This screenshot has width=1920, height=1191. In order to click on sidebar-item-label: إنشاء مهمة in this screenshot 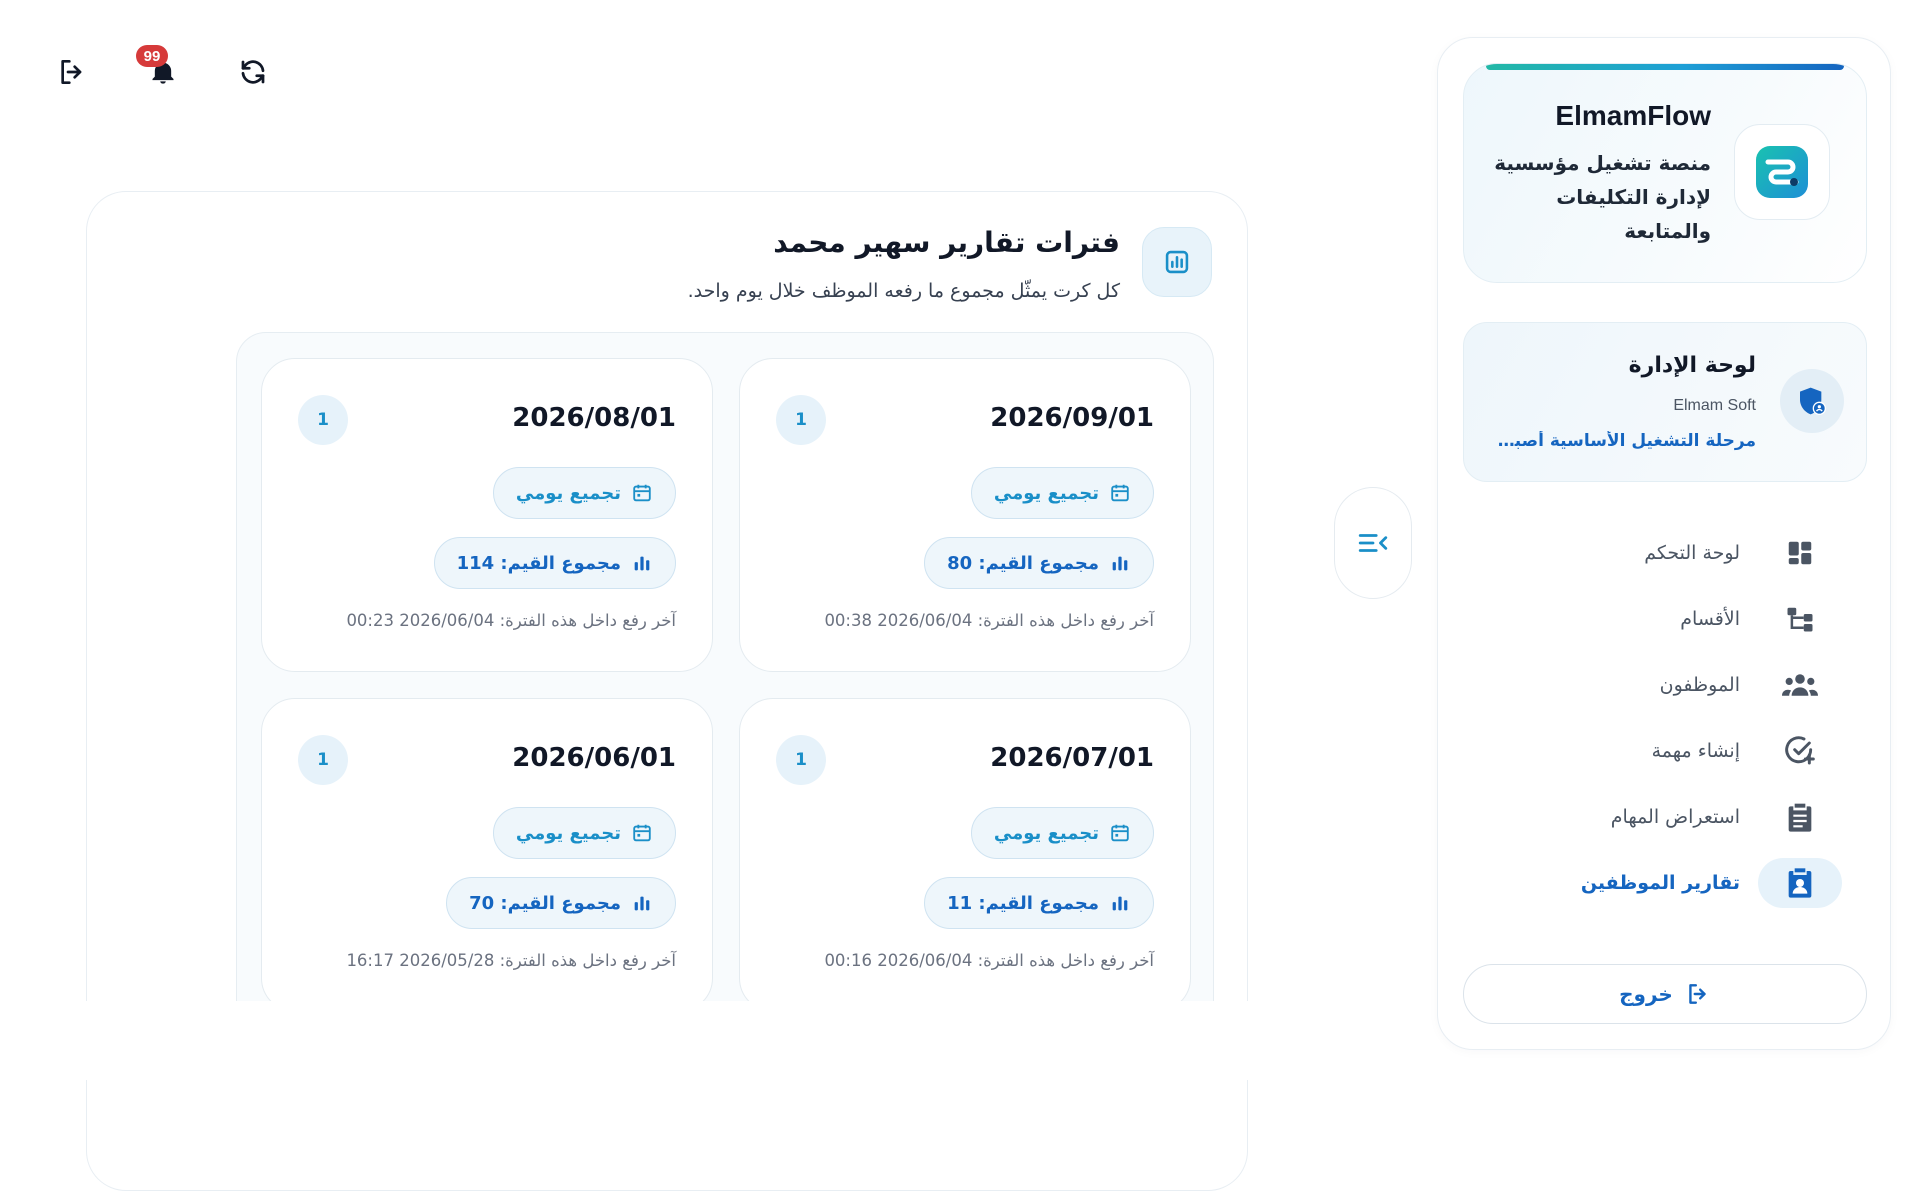, I will do `click(1695, 751)`.